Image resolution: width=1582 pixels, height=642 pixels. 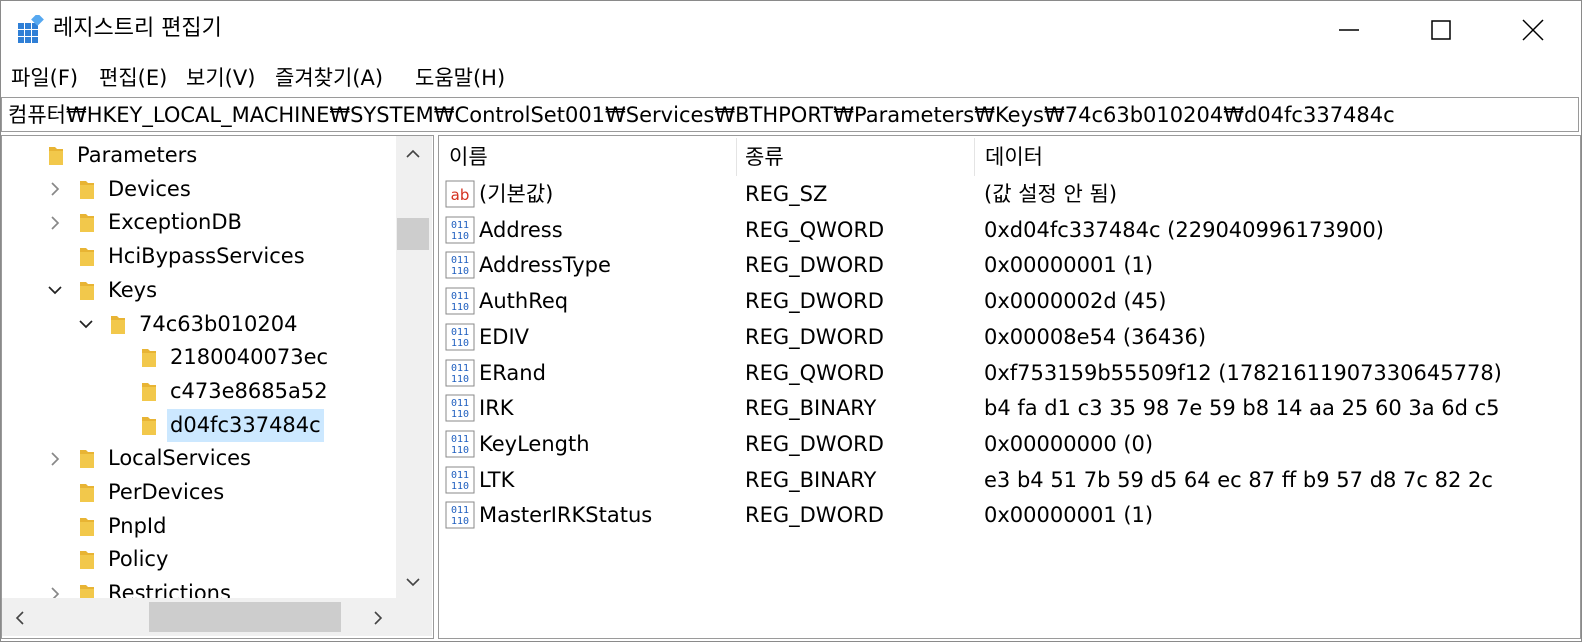 What do you see at coordinates (206, 256) in the screenshot?
I see `tree-node-label: HciBypassServices` at bounding box center [206, 256].